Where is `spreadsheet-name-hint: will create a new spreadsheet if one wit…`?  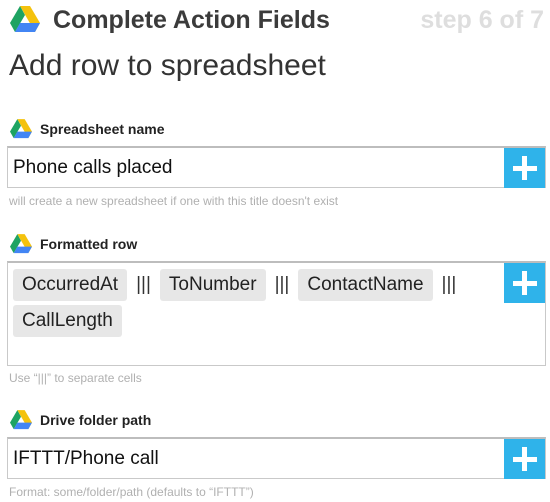 spreadsheet-name-hint: will create a new spreadsheet if one wit… is located at coordinates (174, 201).